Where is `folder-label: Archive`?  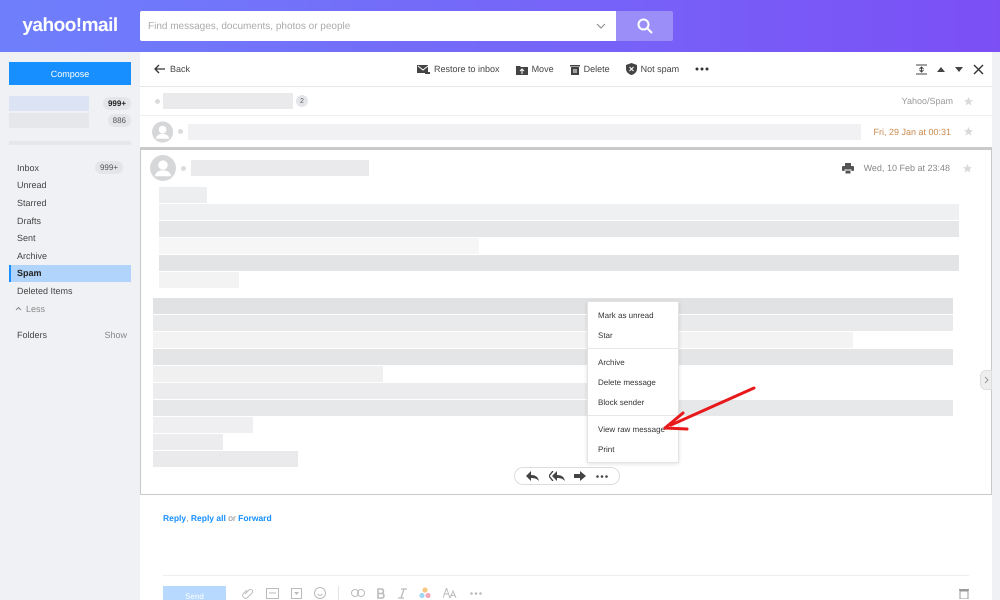 folder-label: Archive is located at coordinates (32, 255).